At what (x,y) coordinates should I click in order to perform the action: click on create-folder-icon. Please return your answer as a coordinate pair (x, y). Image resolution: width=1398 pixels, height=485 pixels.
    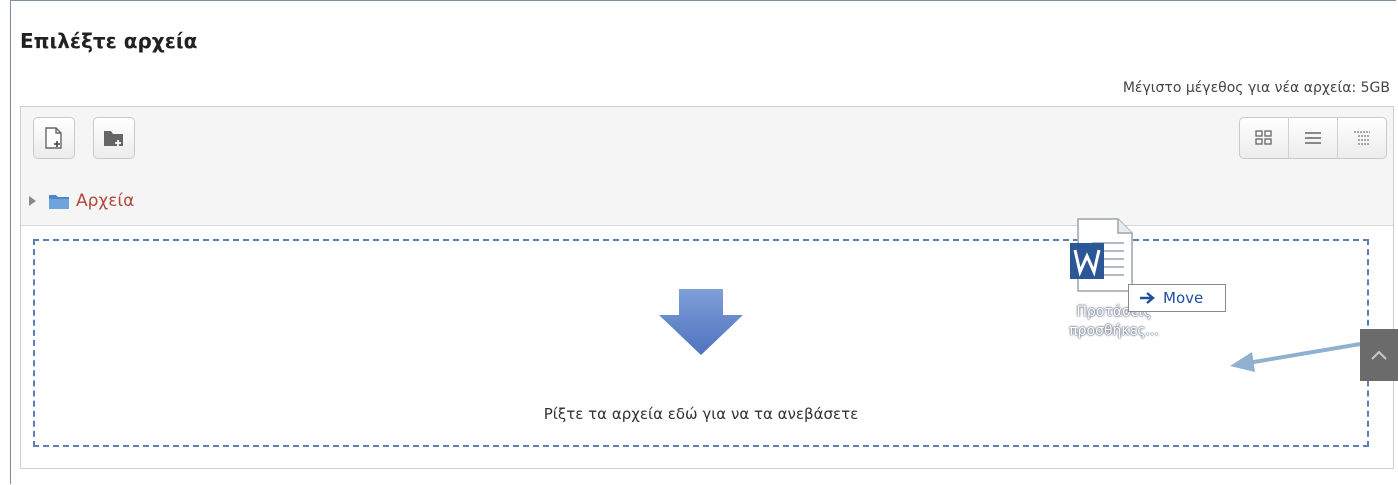
    Looking at the image, I should click on (113, 138).